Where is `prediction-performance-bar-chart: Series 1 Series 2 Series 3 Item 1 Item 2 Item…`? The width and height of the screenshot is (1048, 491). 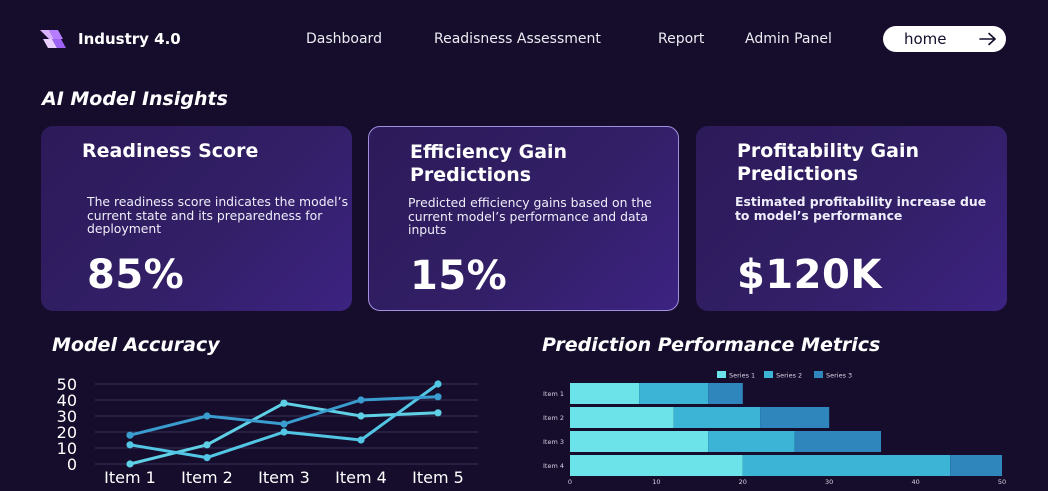 prediction-performance-bar-chart: Series 1 Series 2 Series 3 Item 1 Item 2 Item… is located at coordinates (774, 428).